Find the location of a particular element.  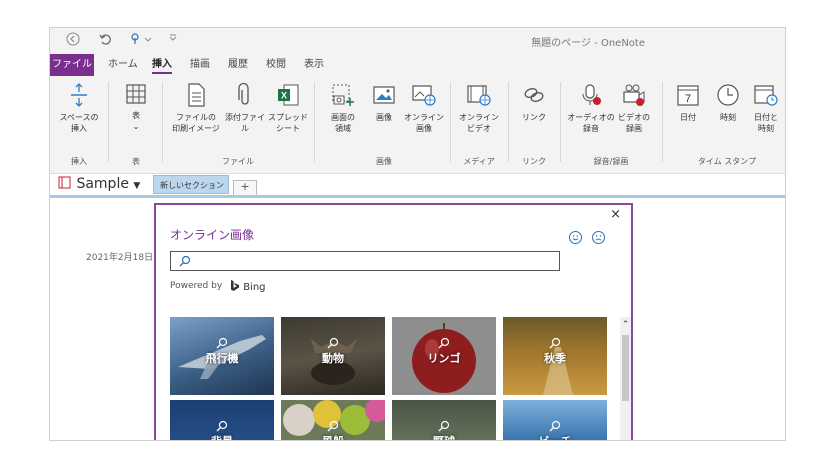

category-tile: 野球 is located at coordinates (444, 420).